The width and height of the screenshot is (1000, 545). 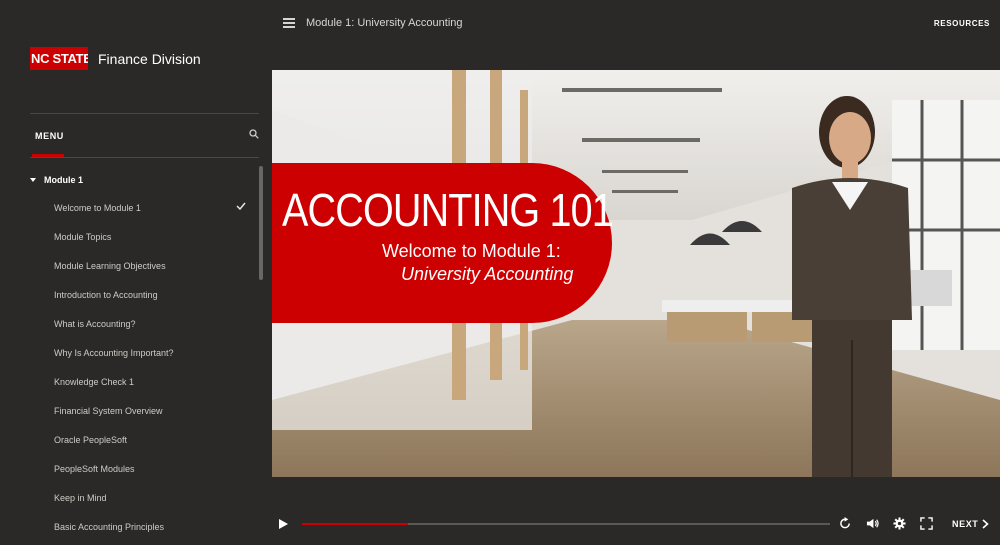 I want to click on menu-item-label: Introduction to Accounting, so click(x=106, y=294).